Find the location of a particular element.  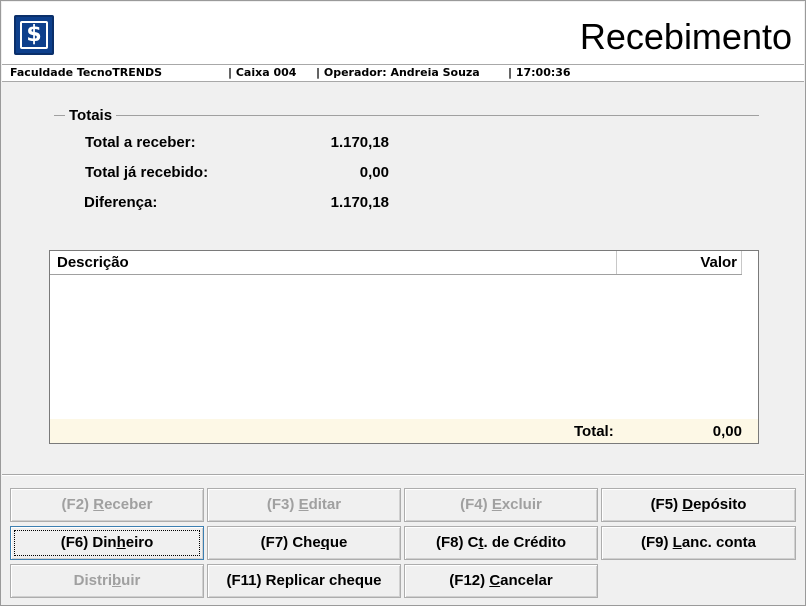

totals-group-title: Totais is located at coordinates (91, 115).